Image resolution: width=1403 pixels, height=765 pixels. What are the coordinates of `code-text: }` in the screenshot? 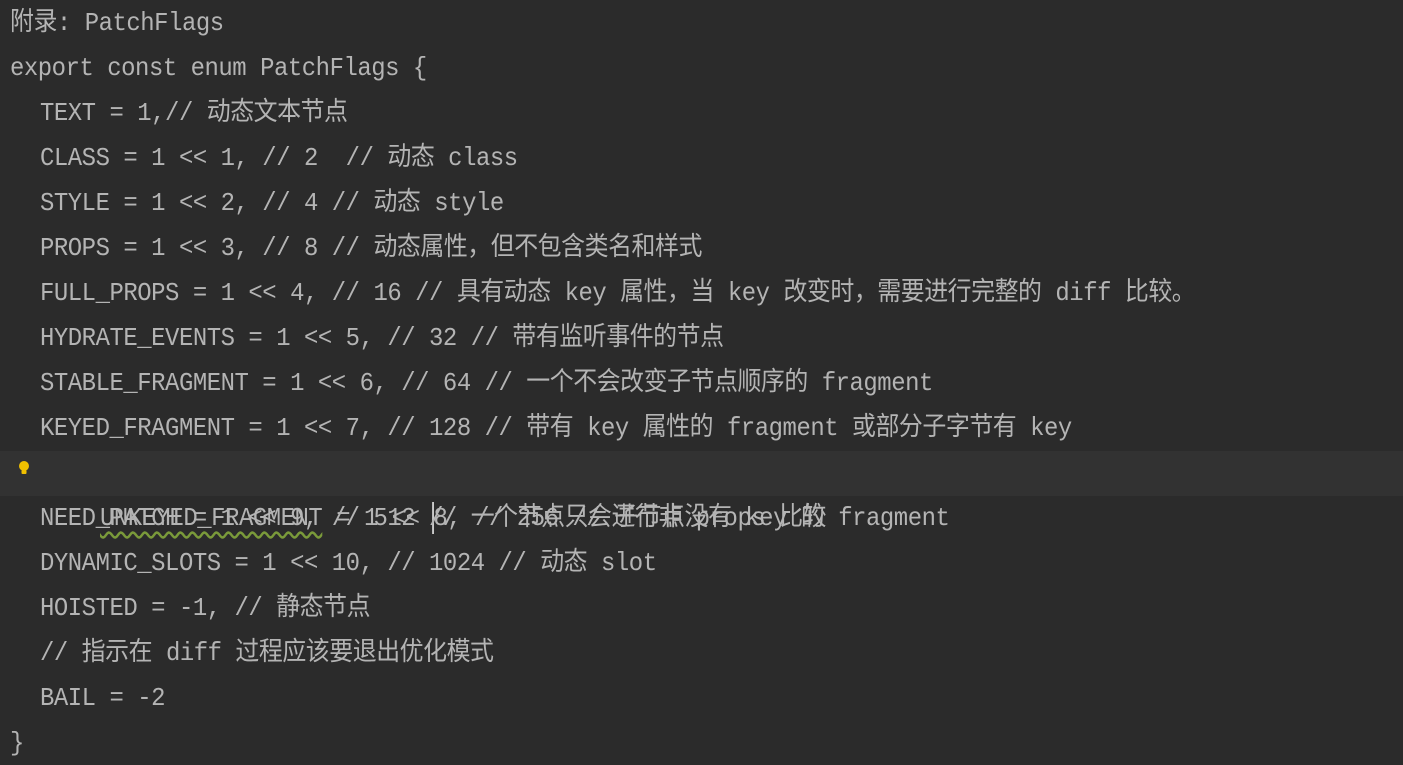 It's located at (17, 743).